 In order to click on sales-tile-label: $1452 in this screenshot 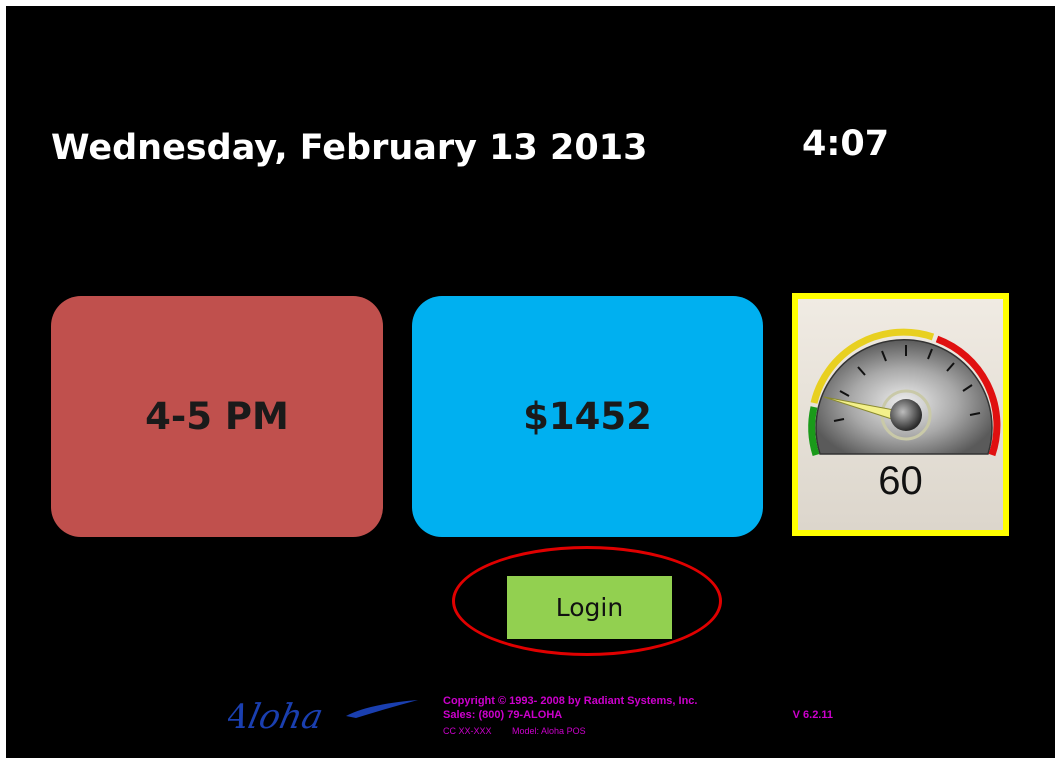, I will do `click(587, 416)`.